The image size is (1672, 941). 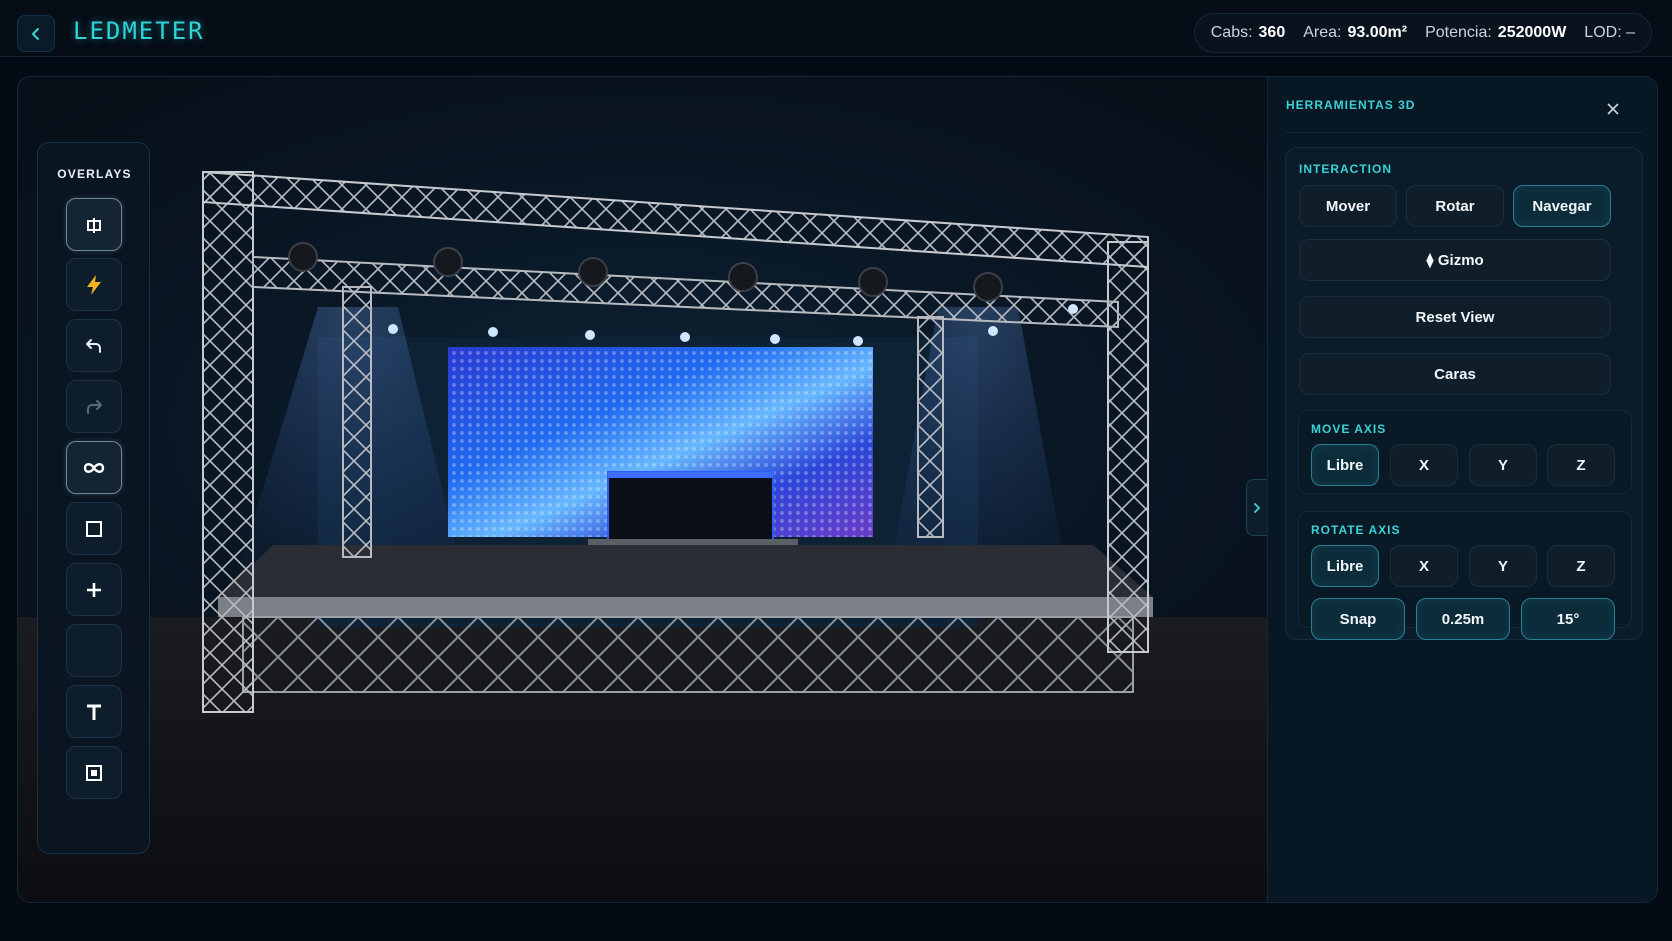 What do you see at coordinates (1455, 260) in the screenshot?
I see `gizmo-button: ⧫ Gizmo` at bounding box center [1455, 260].